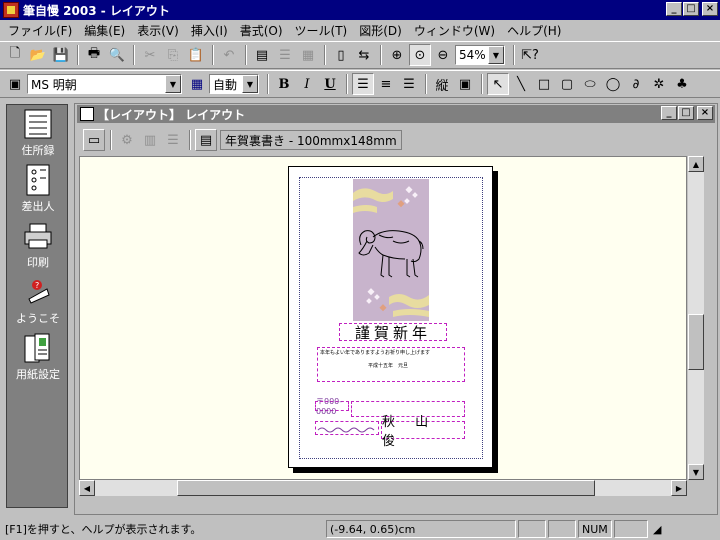 This screenshot has width=720, height=540. I want to click on frame-icon: ▣, so click(465, 84).